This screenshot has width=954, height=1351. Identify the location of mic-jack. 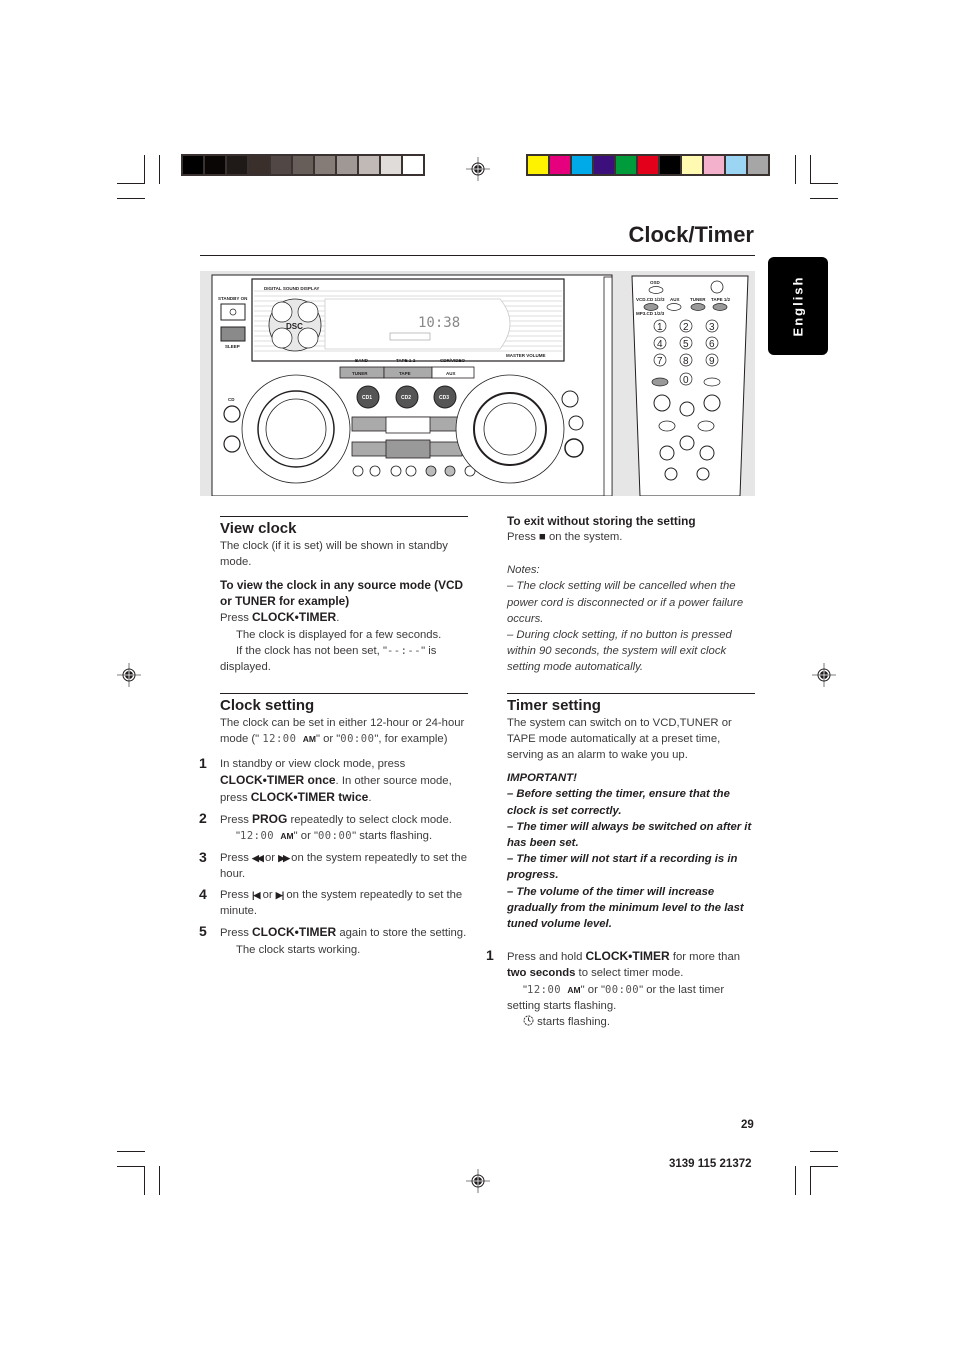
(576, 423).